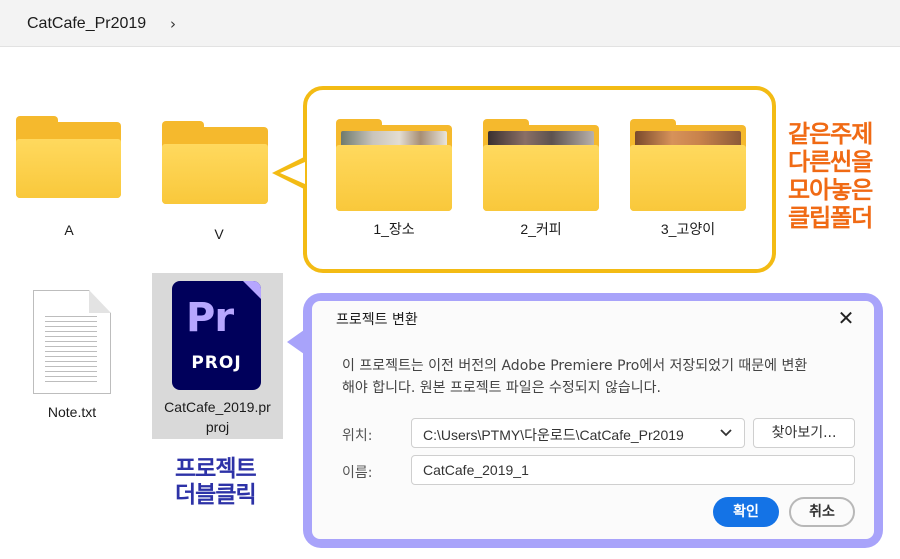  I want to click on name-input: CatCafe_2019_1, so click(633, 470).